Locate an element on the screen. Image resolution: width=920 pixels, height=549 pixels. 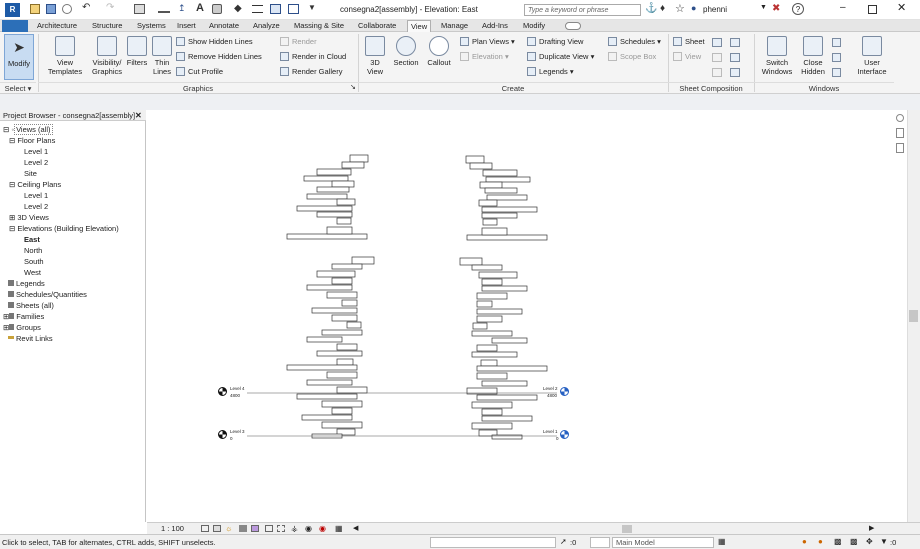
analytical-model-icon: ▦ is located at coordinates (339, 528).